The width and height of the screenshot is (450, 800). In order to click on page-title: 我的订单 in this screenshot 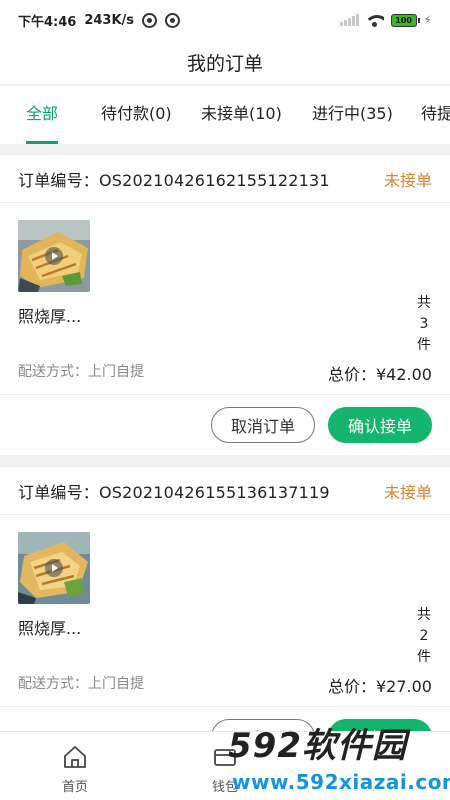, I will do `click(224, 63)`.